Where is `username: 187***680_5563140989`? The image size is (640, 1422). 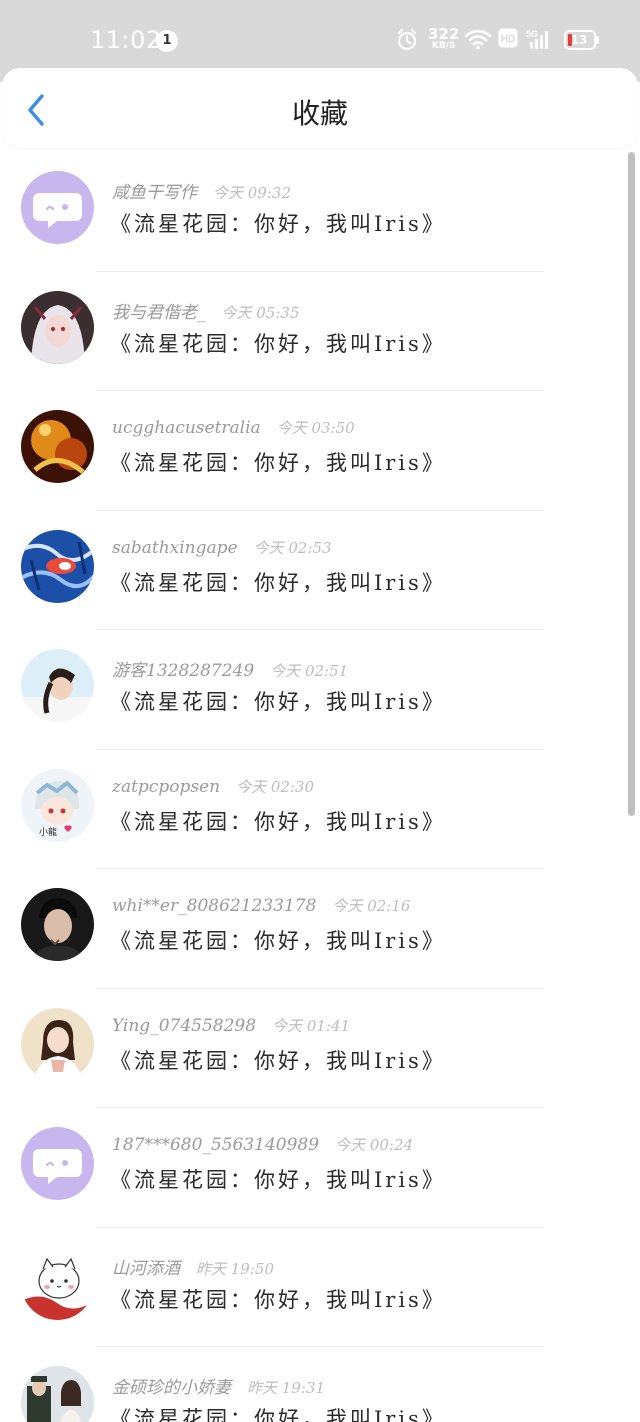 username: 187***680_5563140989 is located at coordinates (215, 1145).